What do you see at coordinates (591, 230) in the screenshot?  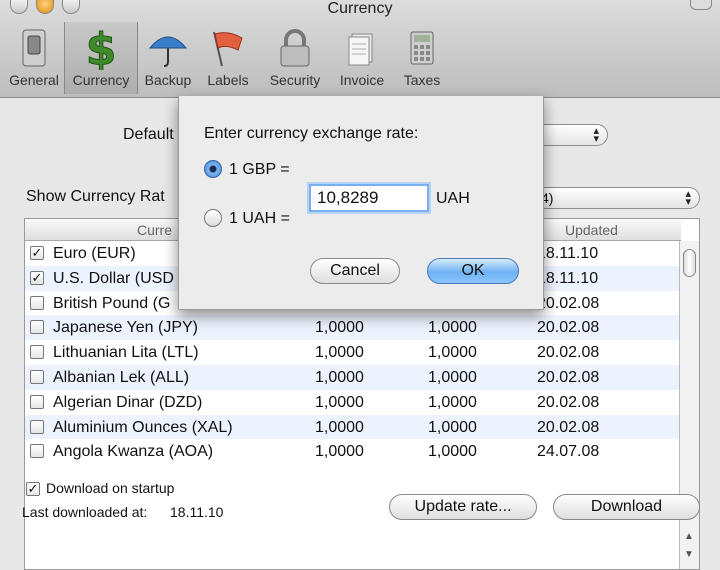 I see `column-header-updated: Updated` at bounding box center [591, 230].